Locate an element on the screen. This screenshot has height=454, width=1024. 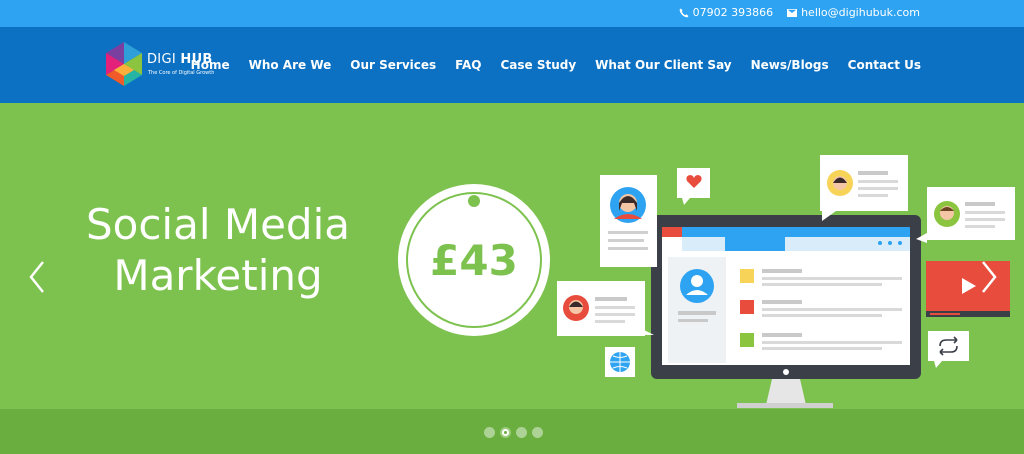
price-amount: £43 is located at coordinates (474, 260).